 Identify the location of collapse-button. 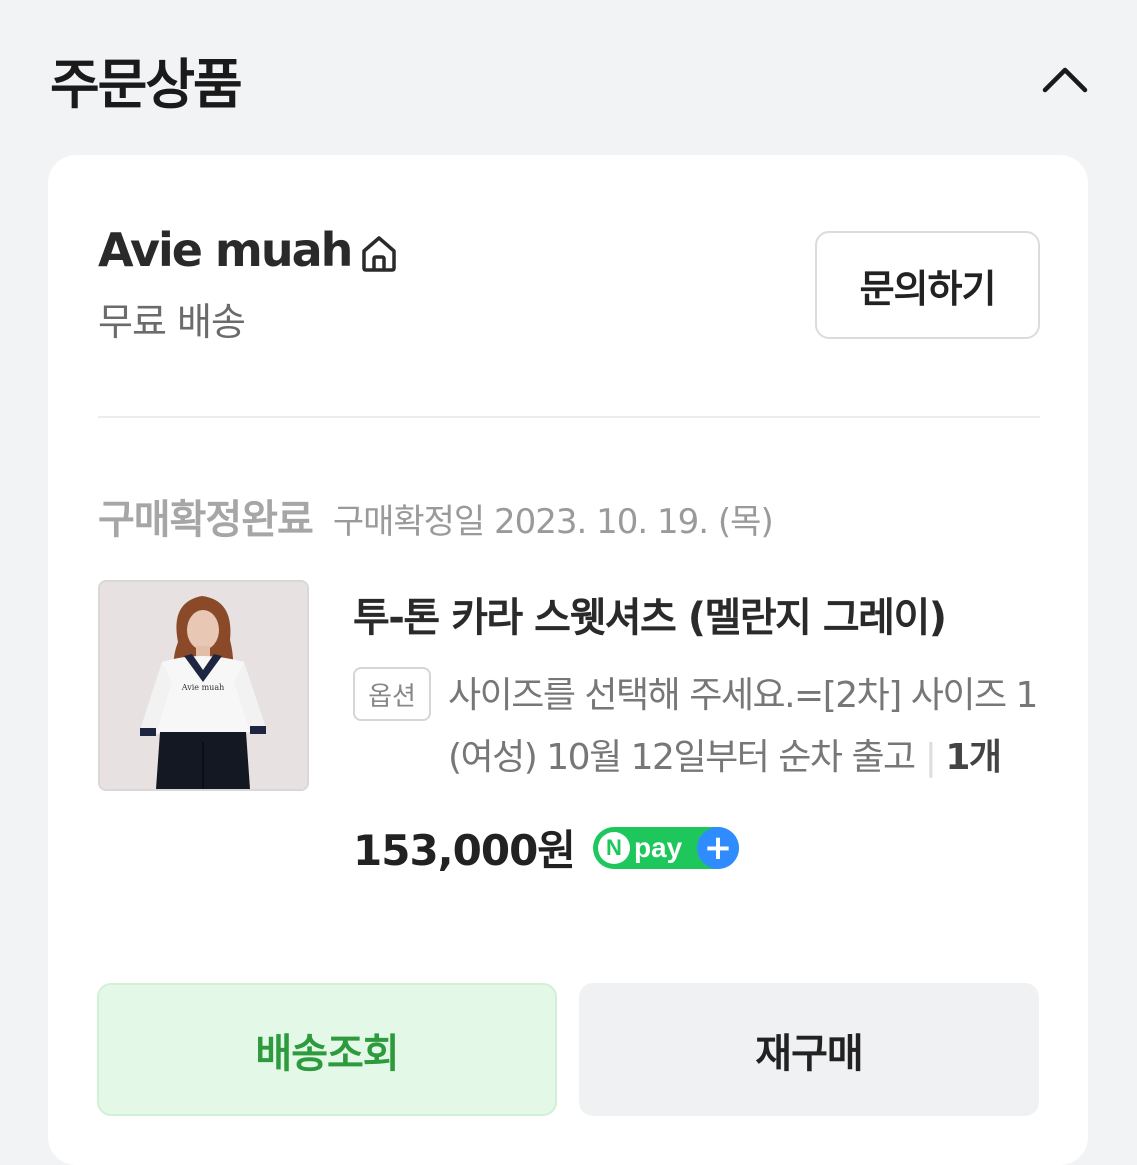
(1065, 79).